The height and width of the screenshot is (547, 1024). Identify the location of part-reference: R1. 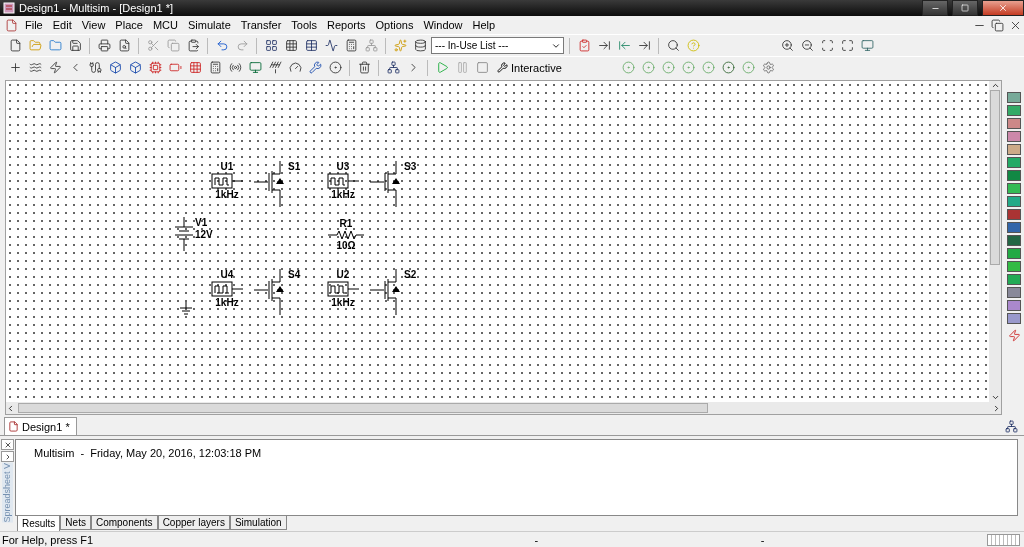
(346, 224).